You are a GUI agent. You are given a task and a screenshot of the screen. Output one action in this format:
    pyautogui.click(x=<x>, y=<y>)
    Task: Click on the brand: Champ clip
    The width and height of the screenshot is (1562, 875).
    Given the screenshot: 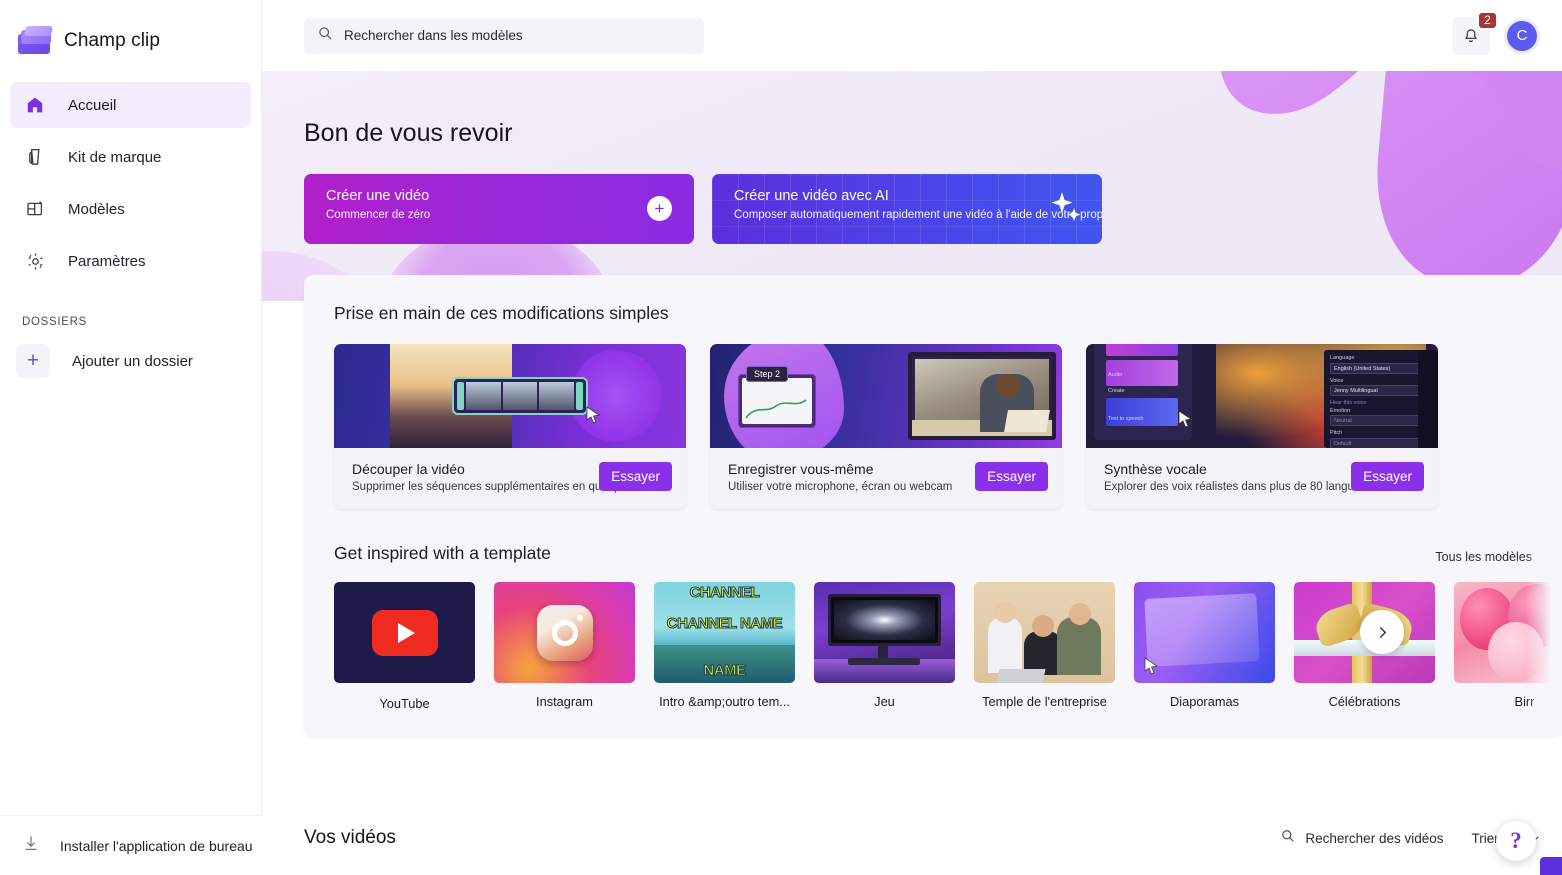 What is the action you would take?
    pyautogui.click(x=130, y=28)
    